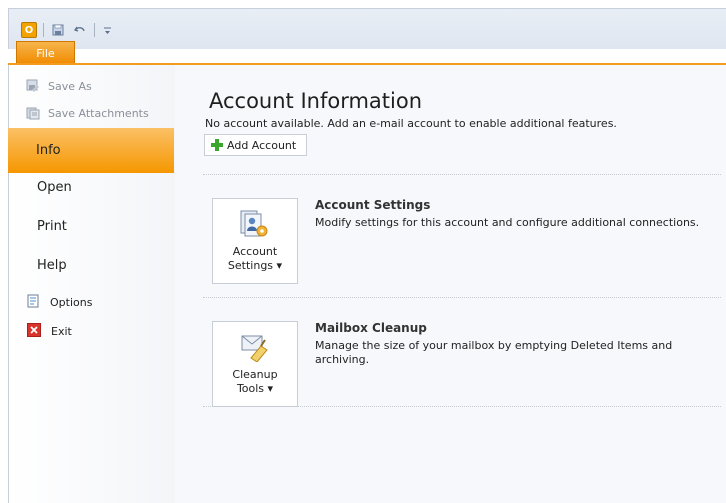  What do you see at coordinates (48, 150) in the screenshot?
I see `sidebar-item-label: Info` at bounding box center [48, 150].